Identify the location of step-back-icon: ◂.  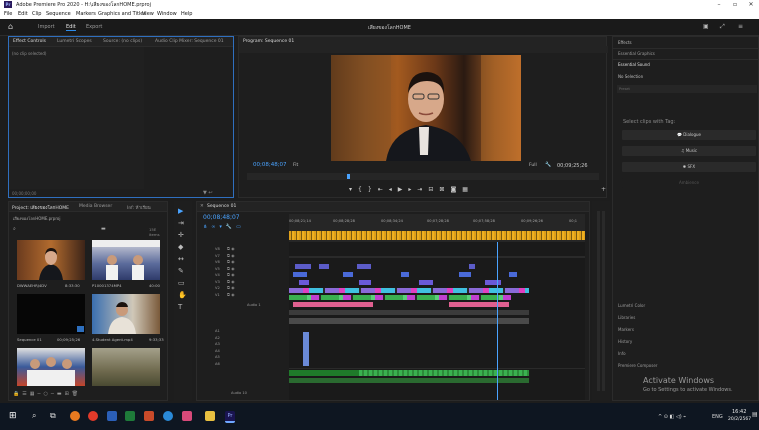
(393, 189).